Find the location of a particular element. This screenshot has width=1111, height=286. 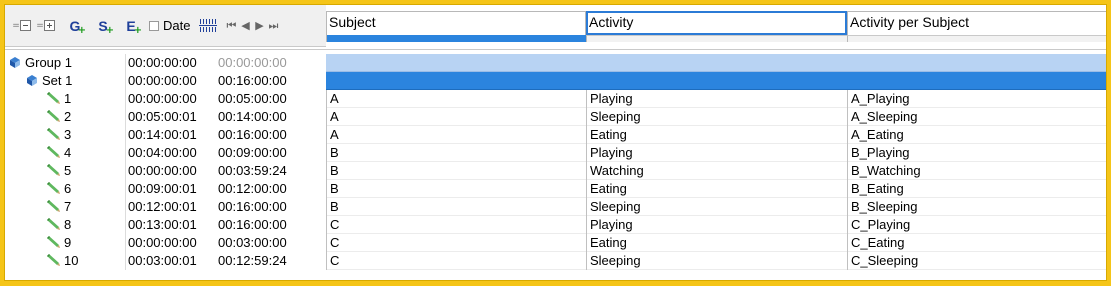

event-start: 00:09:00:01 is located at coordinates (167, 189).